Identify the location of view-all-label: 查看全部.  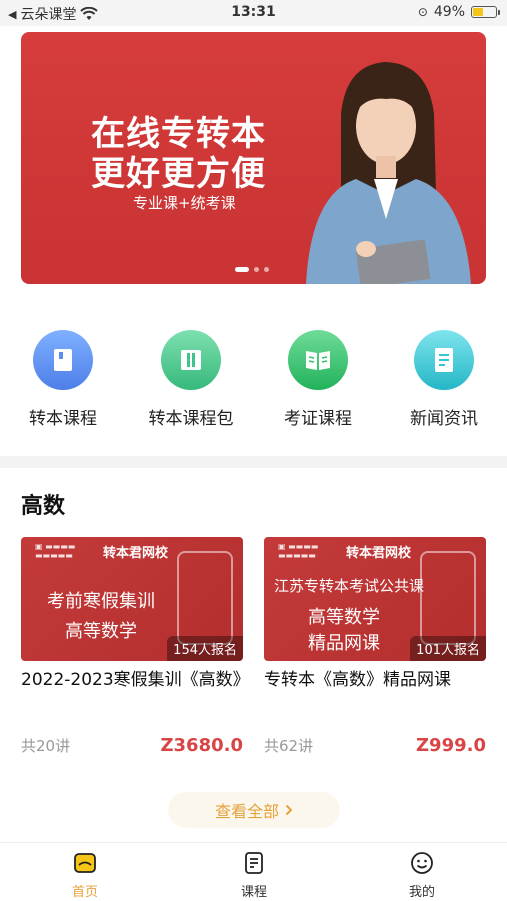
(246, 811).